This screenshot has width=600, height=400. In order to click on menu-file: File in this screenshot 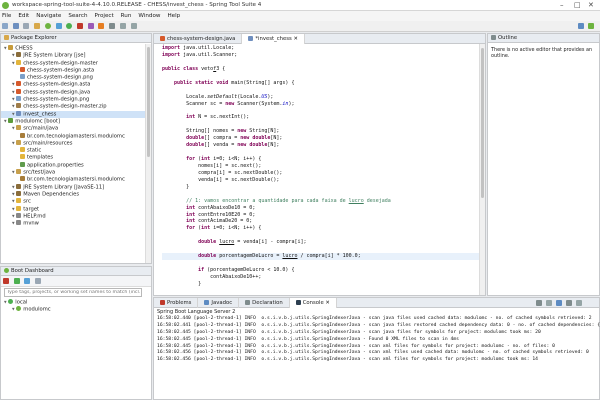, I will do `click(6, 16)`.